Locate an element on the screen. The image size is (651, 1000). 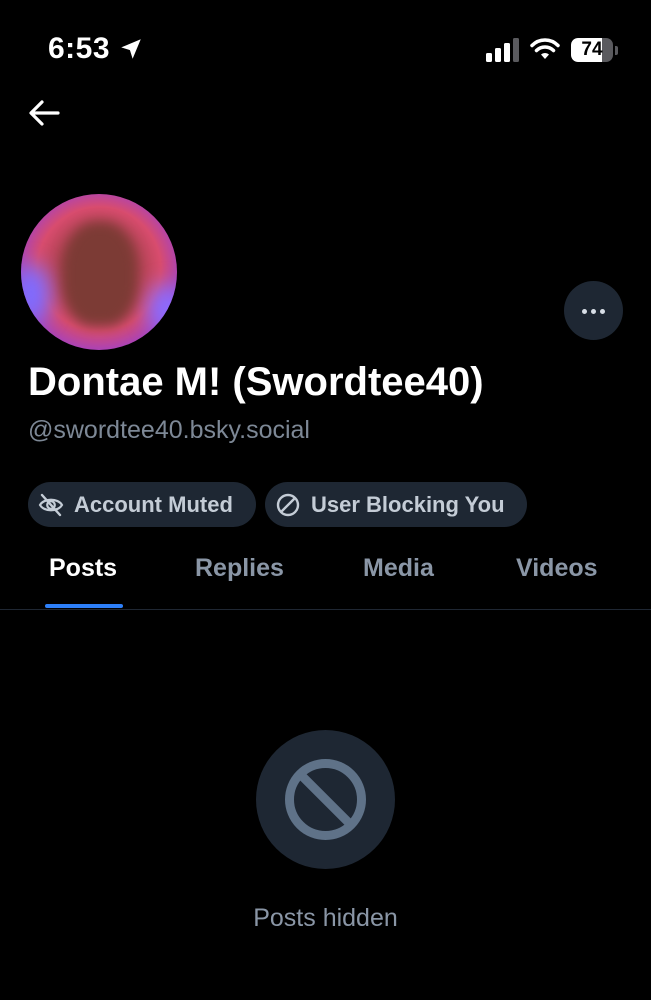
location-arrow-icon is located at coordinates (131, 49).